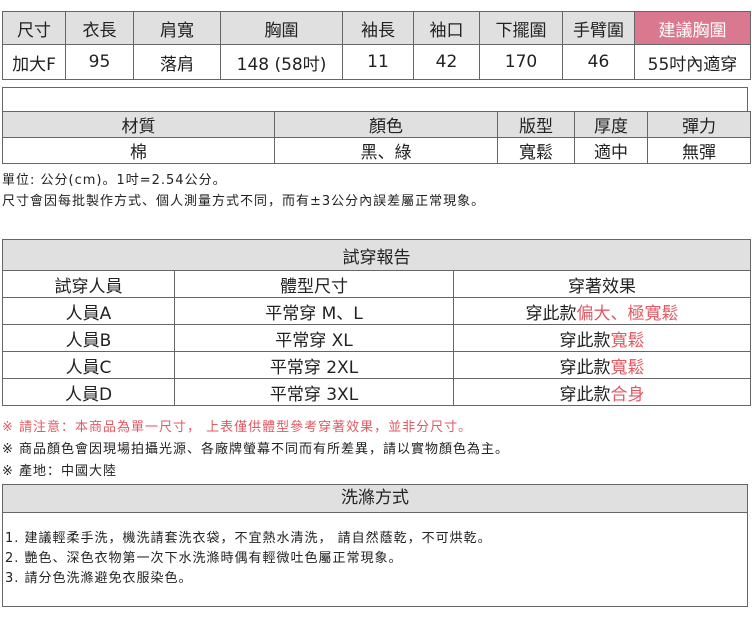 The width and height of the screenshot is (752, 627). What do you see at coordinates (244, 201) in the screenshot?
I see `error-note: 尺寸會因每批製作方式、個人測量方式不同，而有±3公分內誤差屬正常現象。` at bounding box center [244, 201].